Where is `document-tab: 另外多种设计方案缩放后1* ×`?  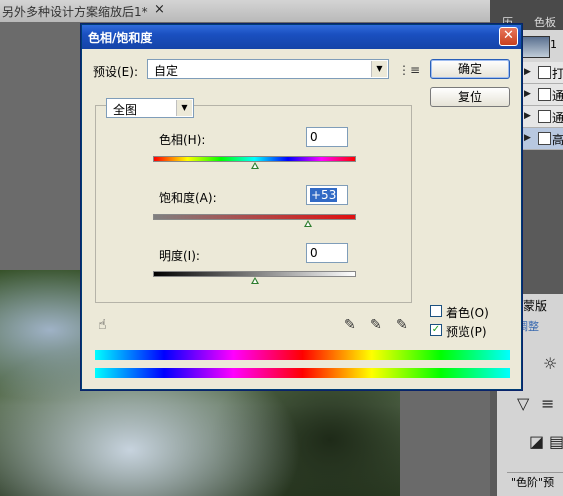
document-tab: 另外多种设计方案缩放后1* × is located at coordinates (245, 11).